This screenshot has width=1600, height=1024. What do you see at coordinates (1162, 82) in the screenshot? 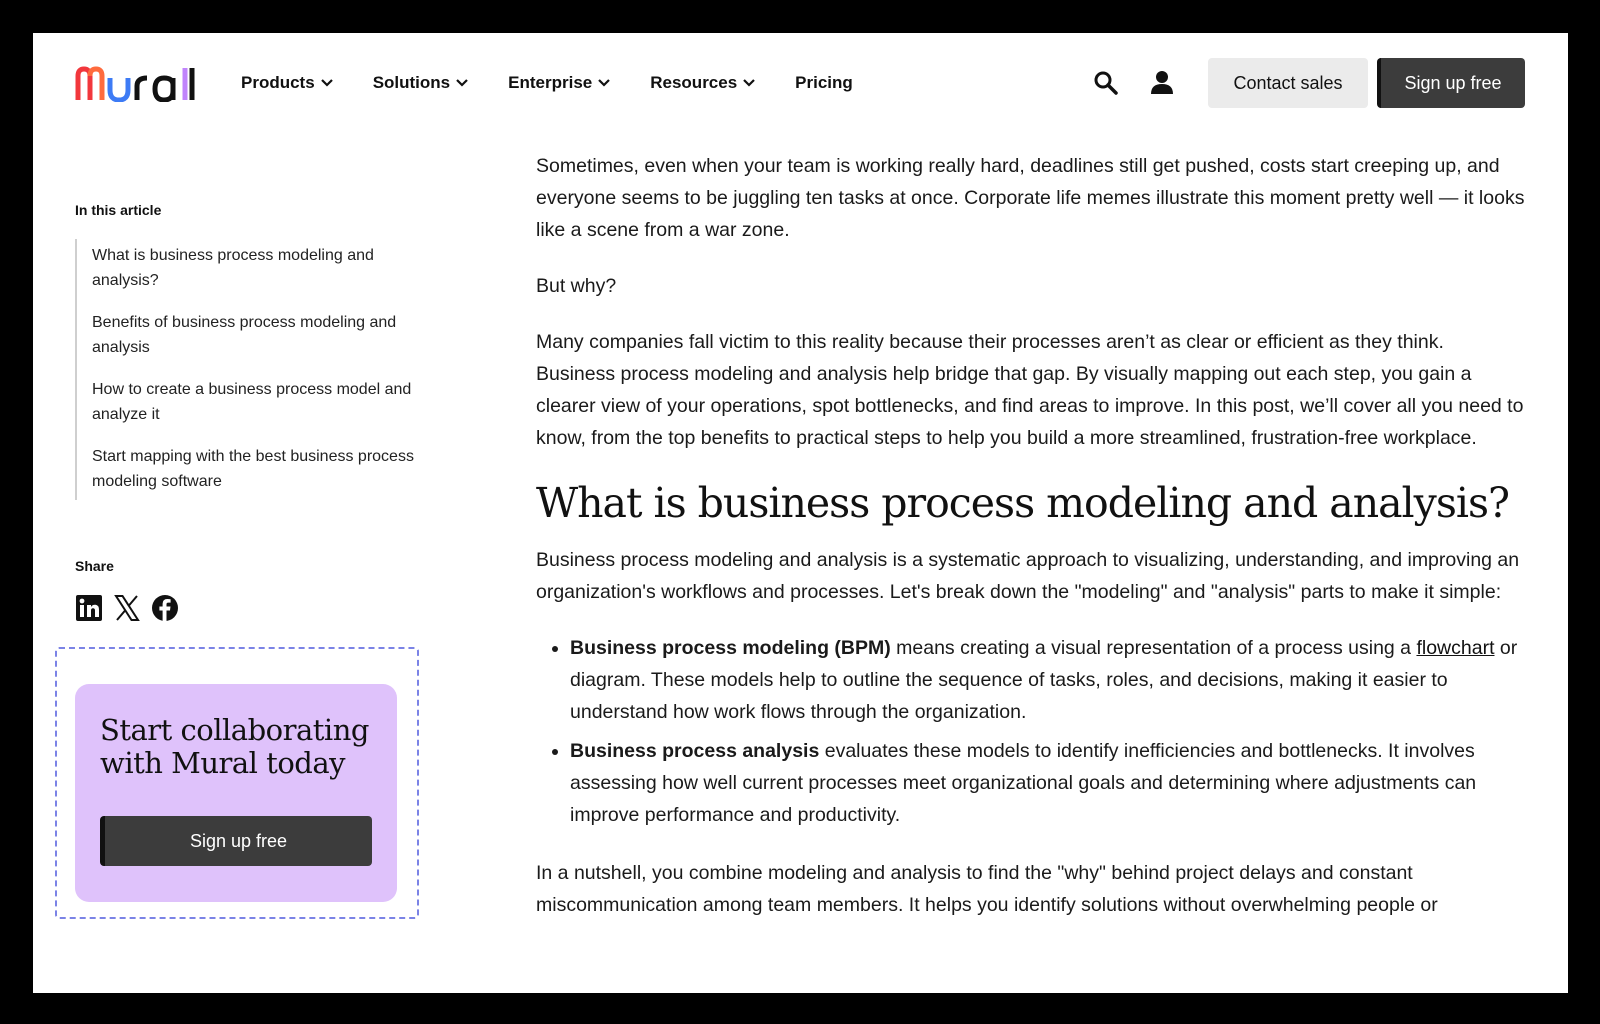
I see `user-icon` at bounding box center [1162, 82].